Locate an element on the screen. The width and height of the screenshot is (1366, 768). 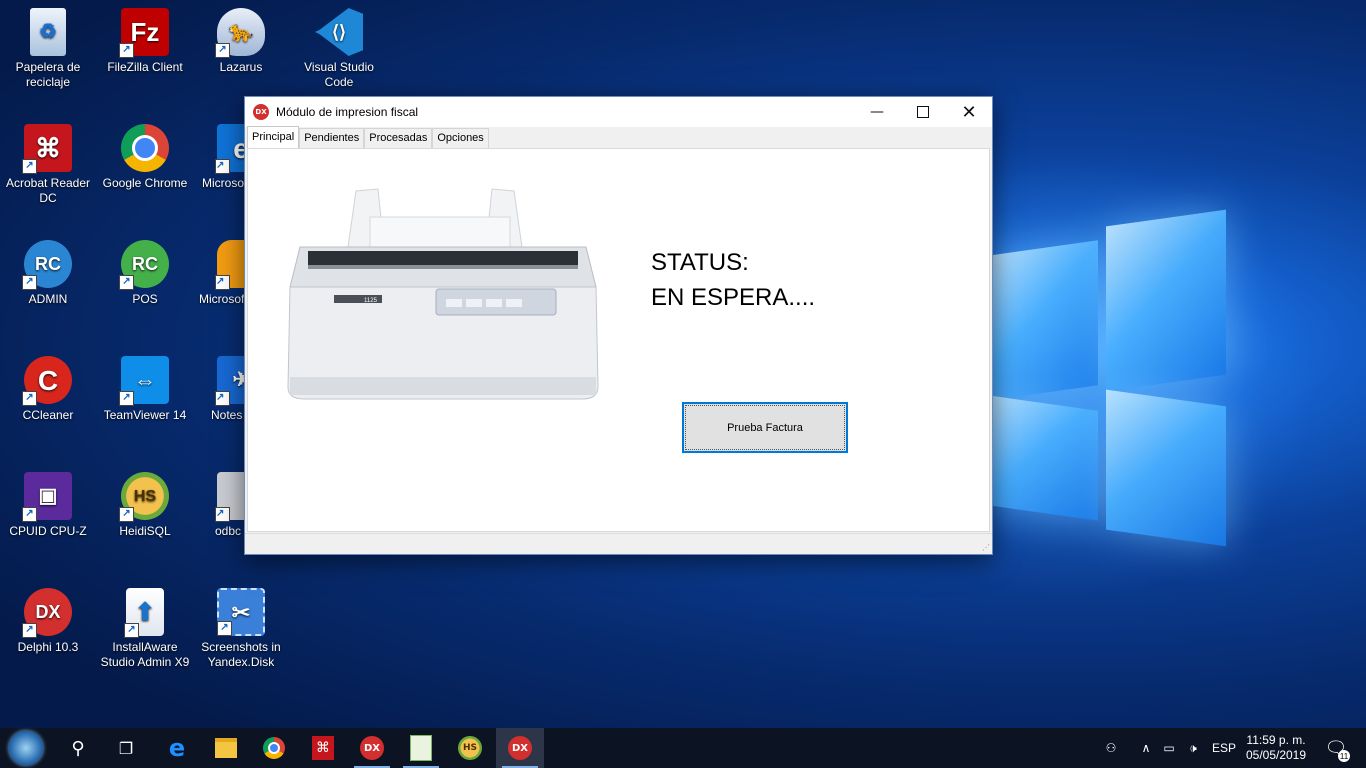
taskbar-delphi: DX is located at coordinates (372, 748).